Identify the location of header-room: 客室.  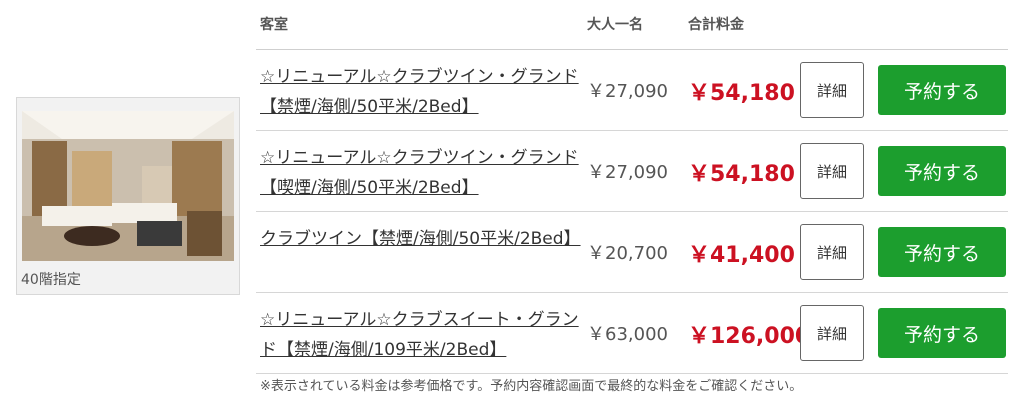
(274, 25).